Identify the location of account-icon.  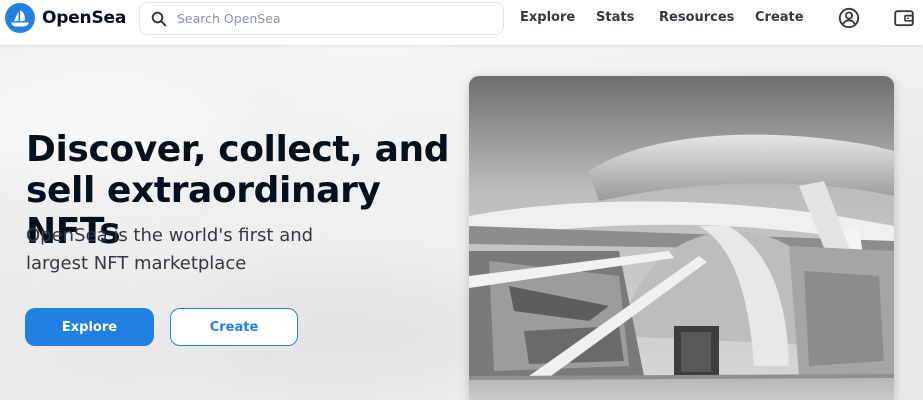
(849, 18).